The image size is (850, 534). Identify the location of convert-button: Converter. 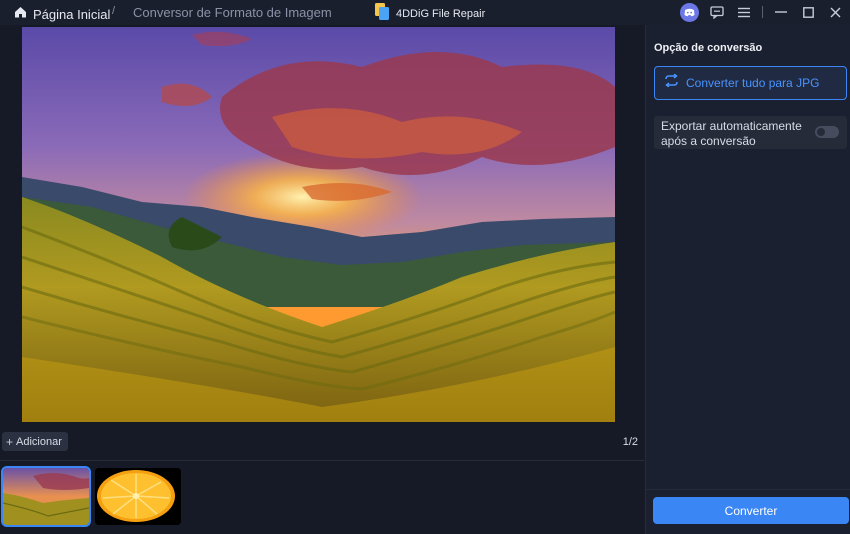
(751, 510).